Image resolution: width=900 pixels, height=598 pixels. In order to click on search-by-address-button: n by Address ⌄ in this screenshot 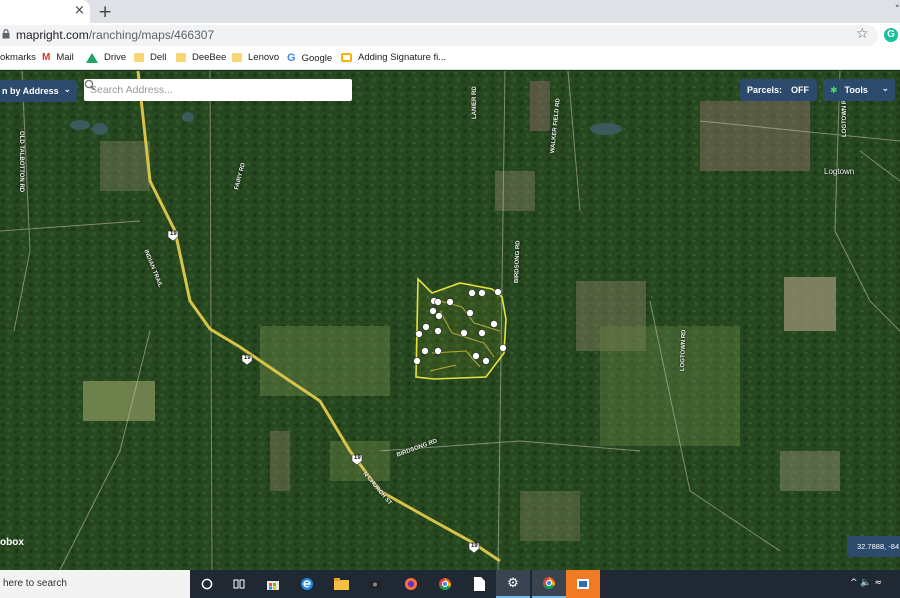, I will do `click(38, 91)`.